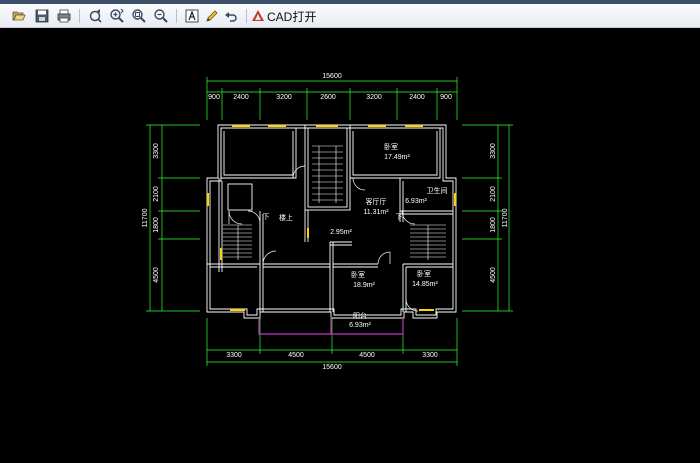 The image size is (700, 463). What do you see at coordinates (358, 274) in the screenshot?
I see `bedroom-mid-label: 卧室` at bounding box center [358, 274].